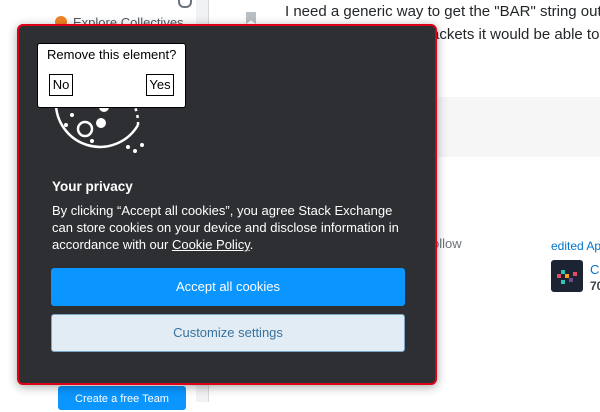 Image resolution: width=600 pixels, height=412 pixels. Describe the element at coordinates (251, 18) in the screenshot. I see `bookmark-icon` at that location.